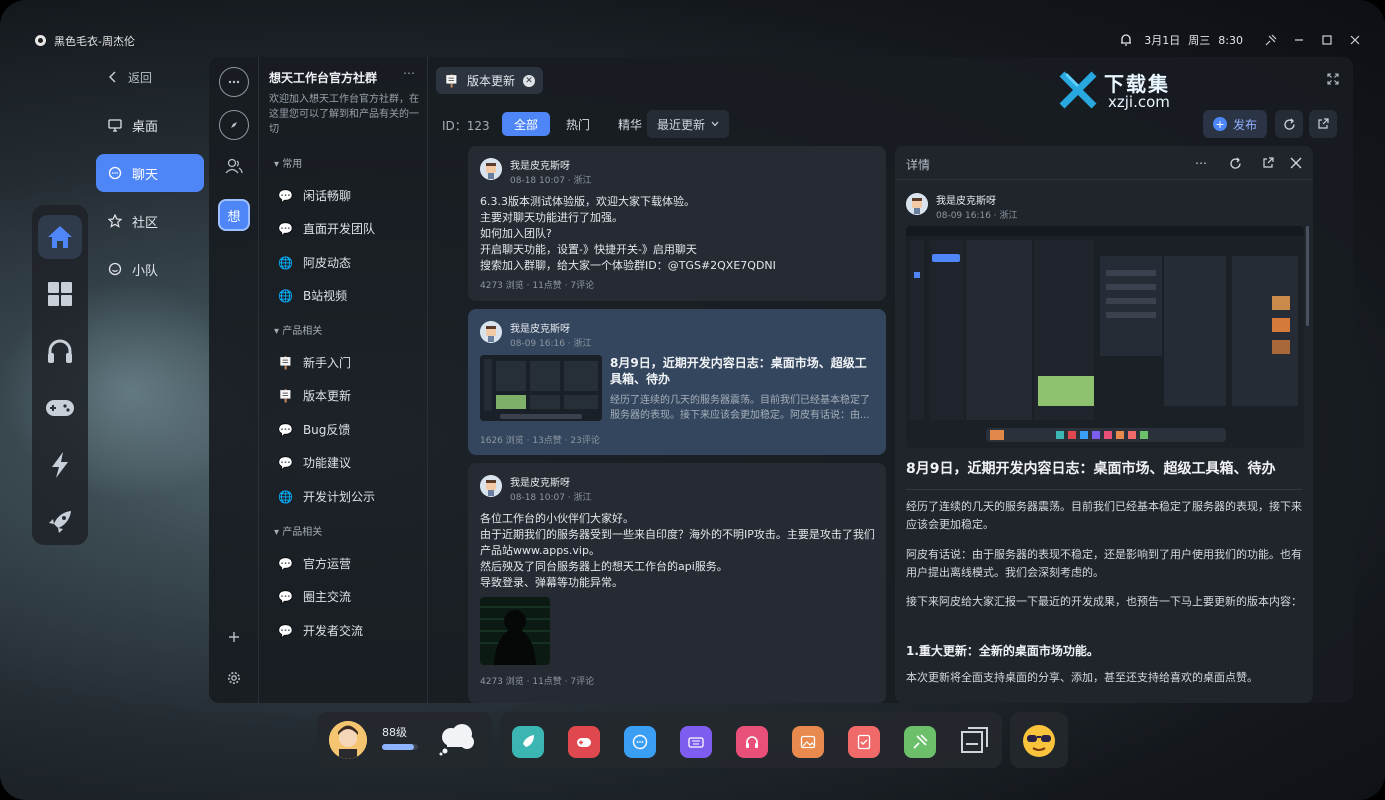  I want to click on channel-item: 🪧 版本更新, so click(314, 395).